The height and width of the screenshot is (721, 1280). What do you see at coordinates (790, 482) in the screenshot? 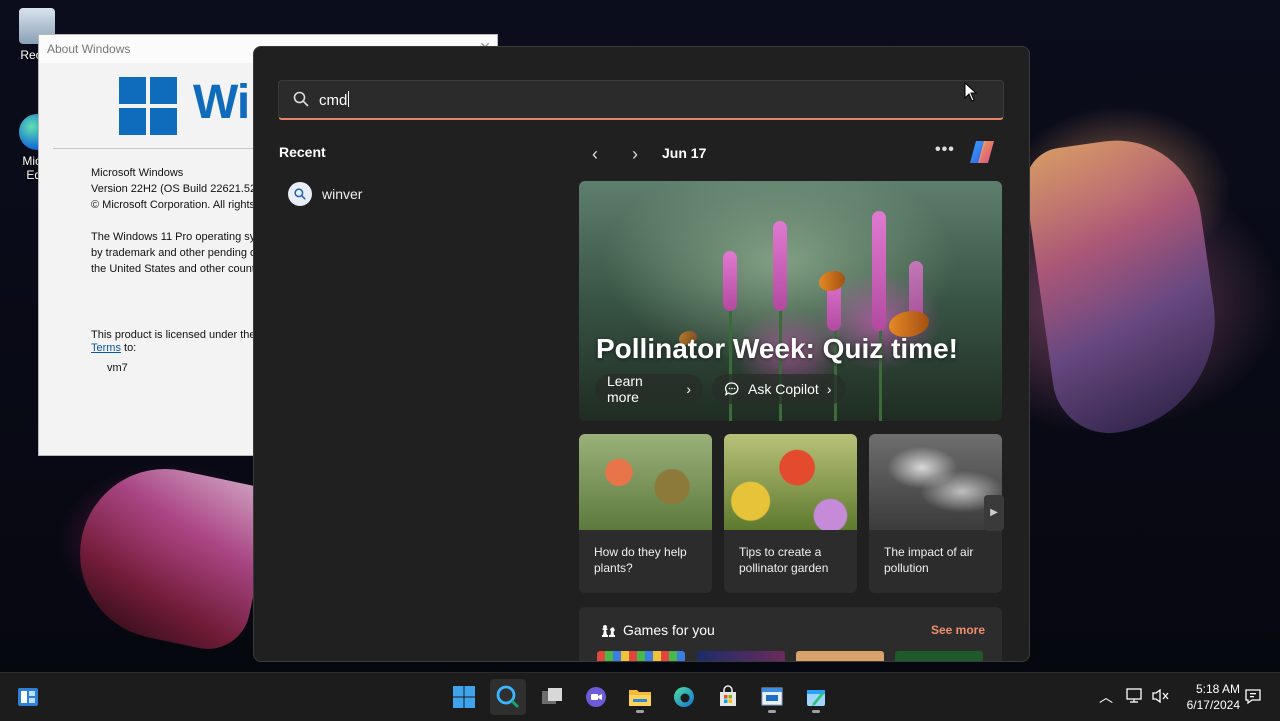
I see `garden-flowers-image` at bounding box center [790, 482].